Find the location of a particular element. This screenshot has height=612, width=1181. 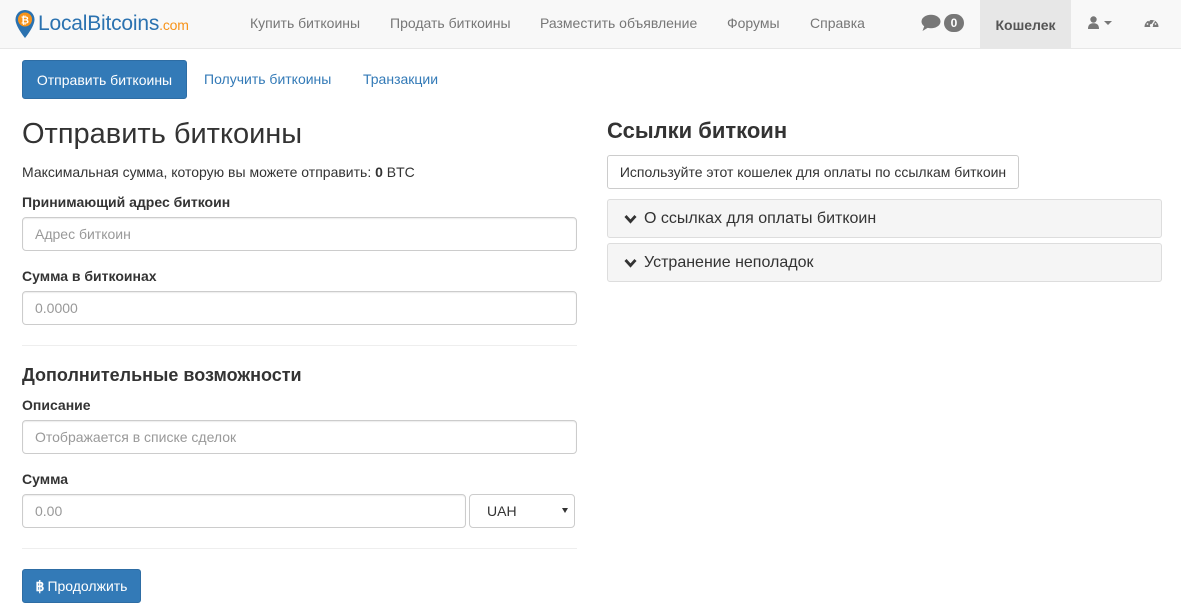

nav-post-ad: Разместить объявление is located at coordinates (618, 23).